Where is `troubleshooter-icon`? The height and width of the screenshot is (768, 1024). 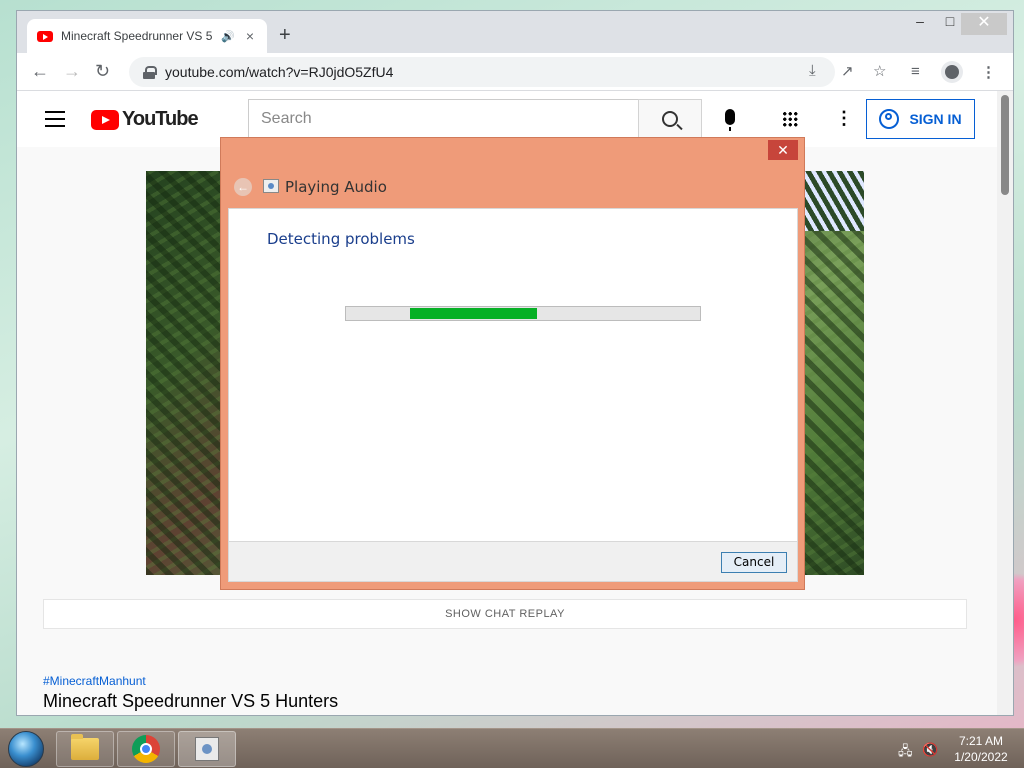
troubleshooter-icon is located at coordinates (207, 749).